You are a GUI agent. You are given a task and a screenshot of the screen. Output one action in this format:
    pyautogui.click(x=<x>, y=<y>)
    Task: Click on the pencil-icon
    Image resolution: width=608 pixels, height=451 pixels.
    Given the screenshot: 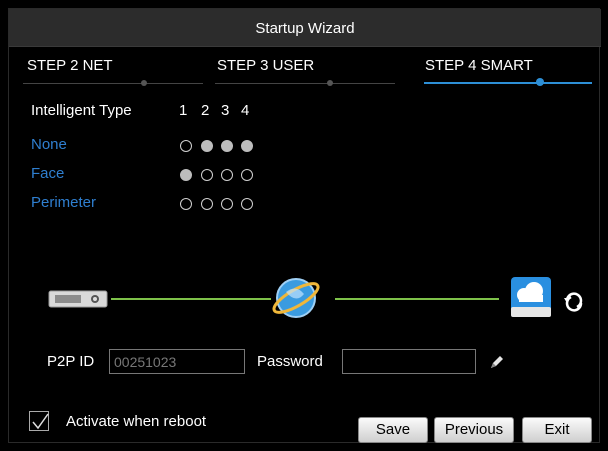 What is the action you would take?
    pyautogui.click(x=497, y=362)
    